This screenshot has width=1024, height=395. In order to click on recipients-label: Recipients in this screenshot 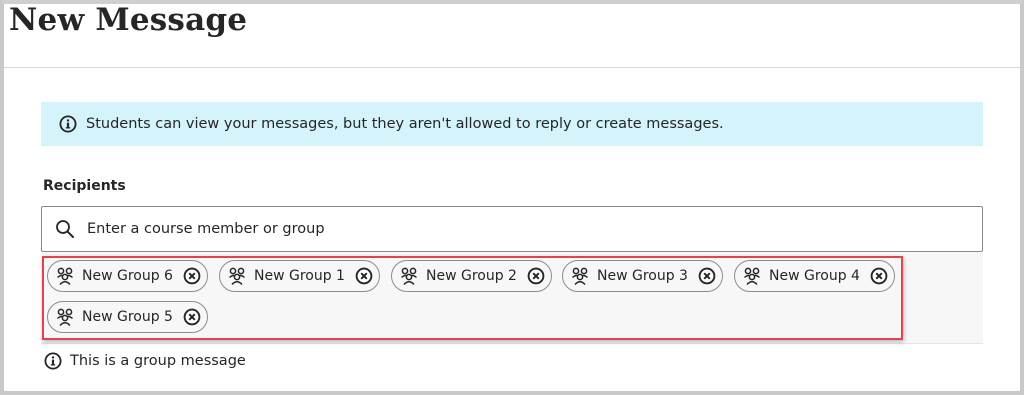, I will do `click(84, 186)`.